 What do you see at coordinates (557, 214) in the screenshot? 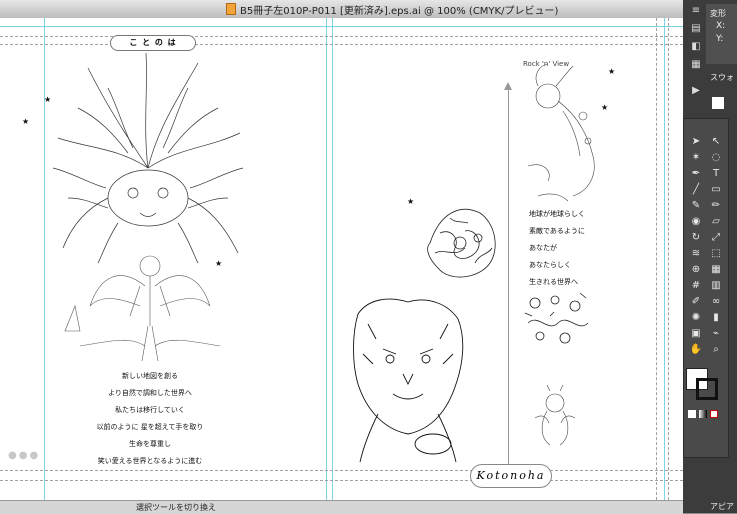
I see `poem-line: 地球が地球らしく` at bounding box center [557, 214].